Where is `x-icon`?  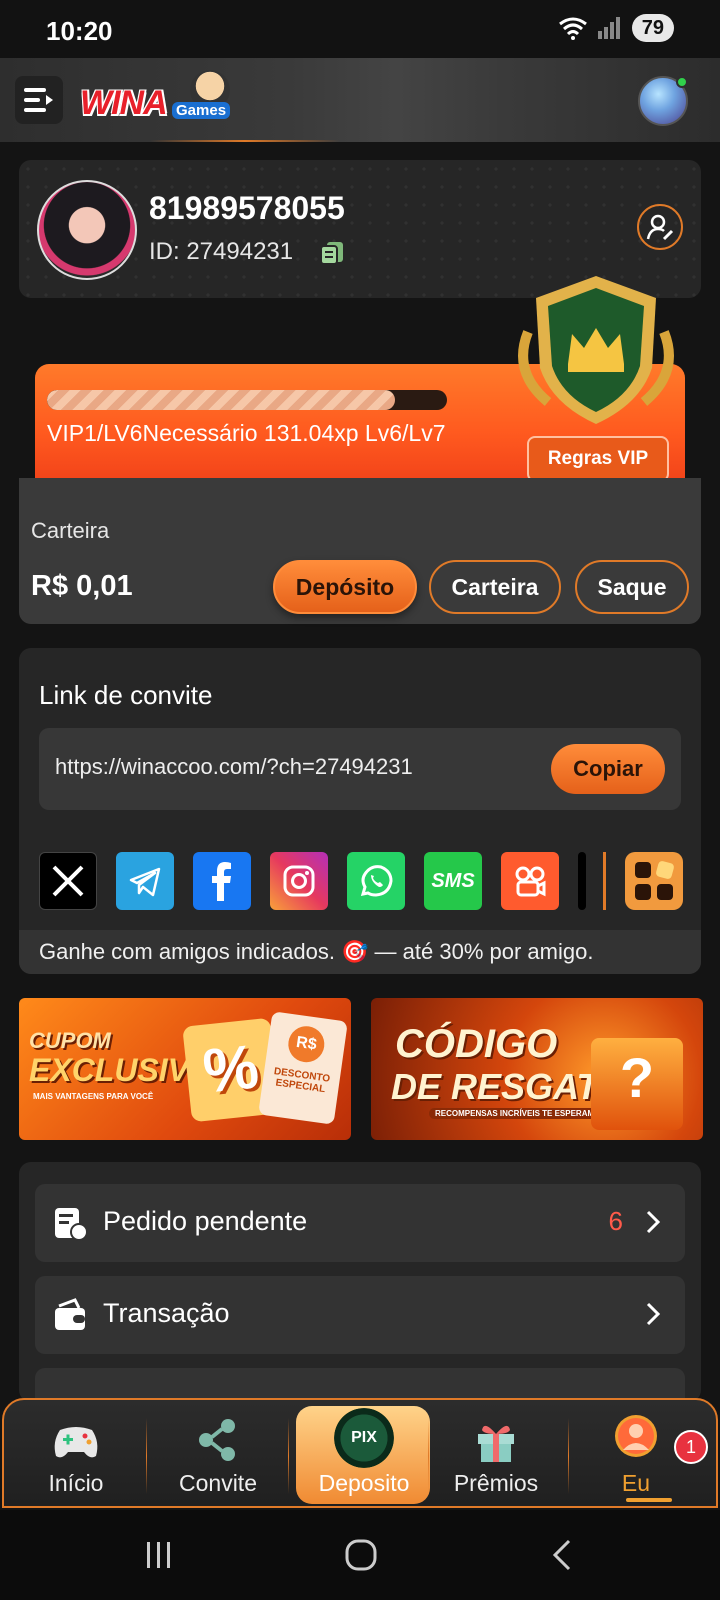
x-icon is located at coordinates (68, 881).